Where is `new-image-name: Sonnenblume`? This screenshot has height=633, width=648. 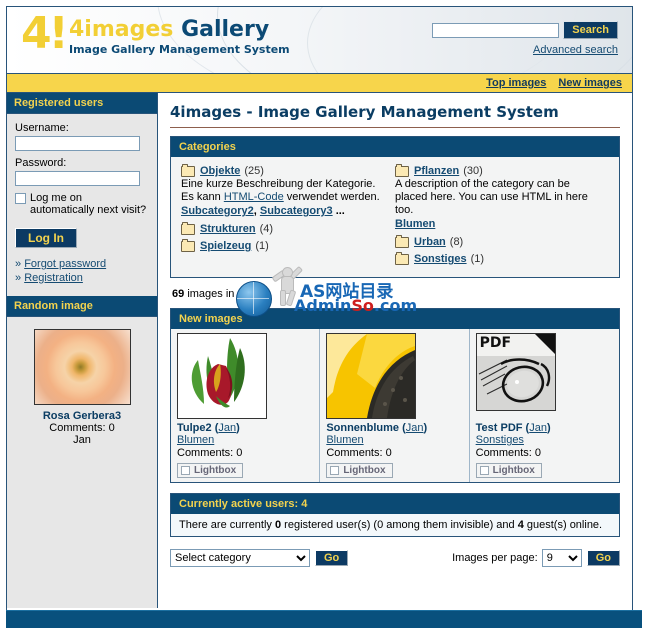
new-image-name: Sonnenblume is located at coordinates (363, 428).